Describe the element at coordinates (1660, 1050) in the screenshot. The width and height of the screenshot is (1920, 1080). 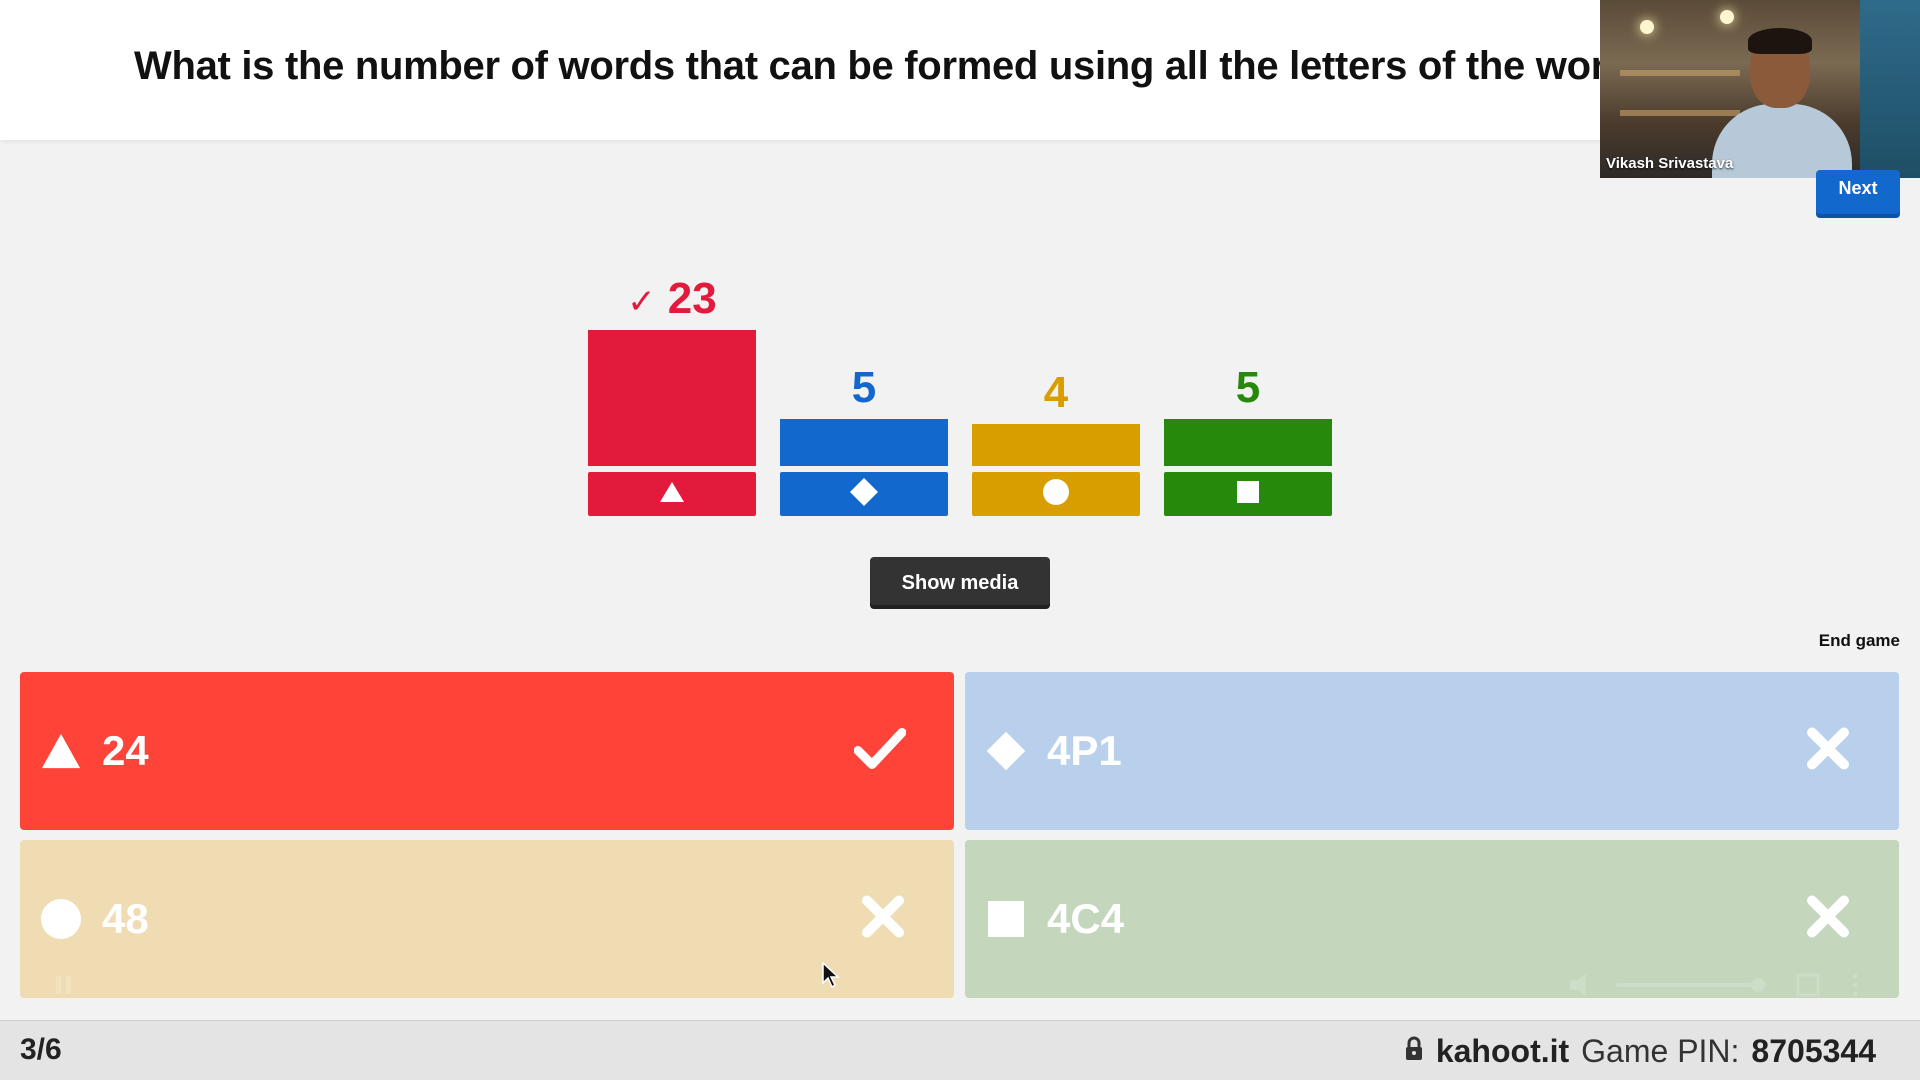
I see `game-pin-label: Game PIN:` at that location.